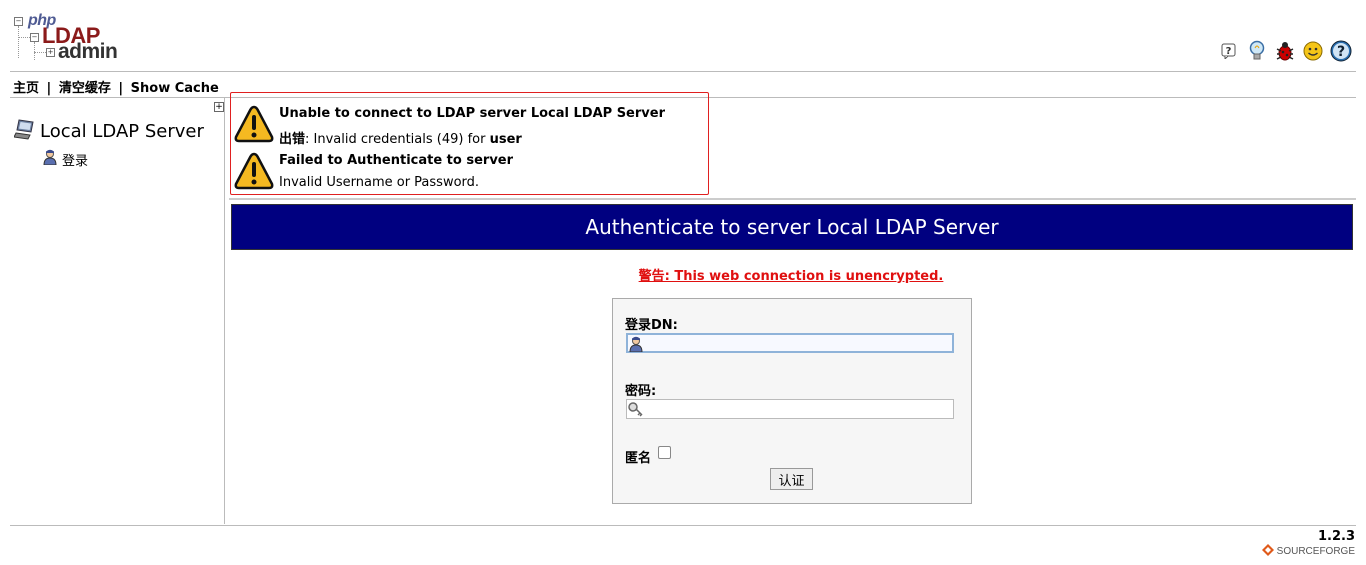 The image size is (1366, 565). Describe the element at coordinates (219, 107) in the screenshot. I see `expand-tree-button: +` at that location.